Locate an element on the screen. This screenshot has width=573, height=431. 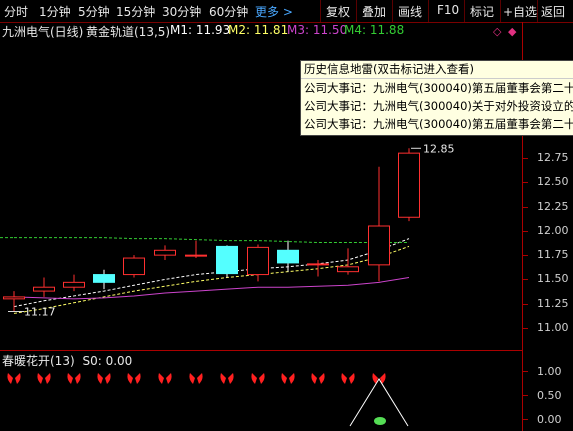
tab-timeframe-5min: 5分钟 is located at coordinates (94, 11).